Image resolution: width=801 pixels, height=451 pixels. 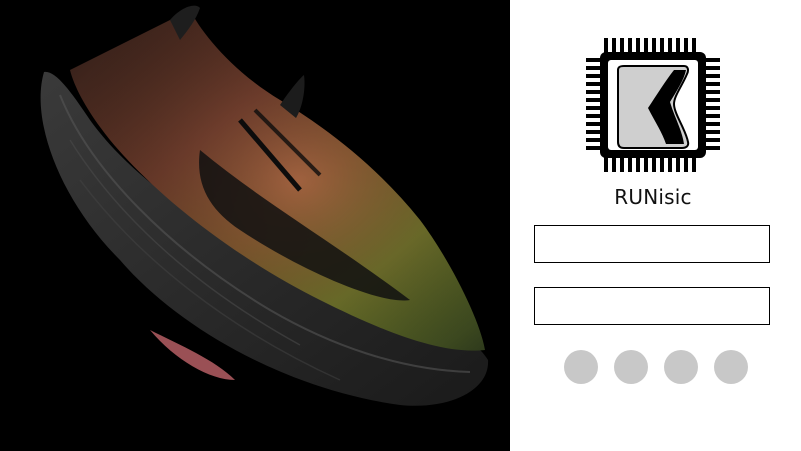 I want to click on chip-shoe-logo-icon, so click(x=653, y=105).